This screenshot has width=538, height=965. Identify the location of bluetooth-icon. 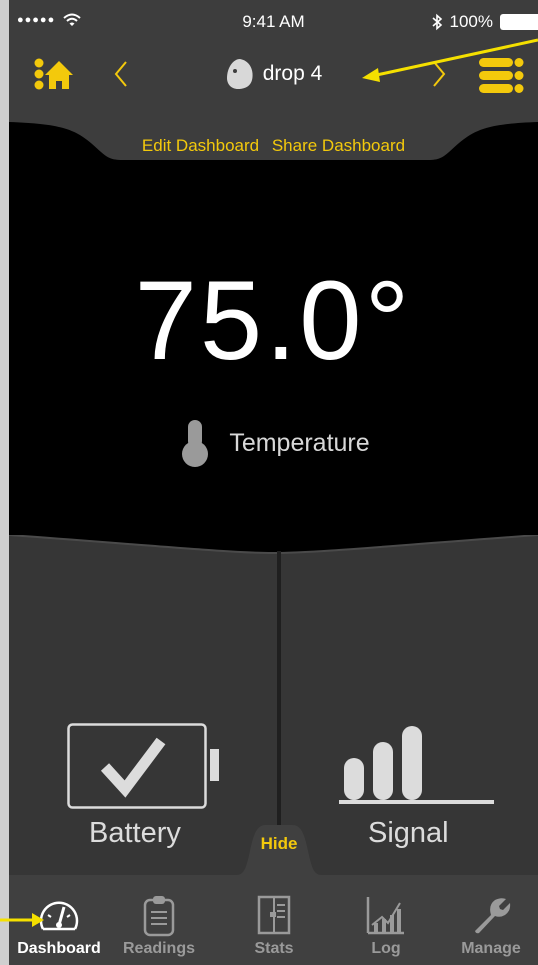
(436, 22).